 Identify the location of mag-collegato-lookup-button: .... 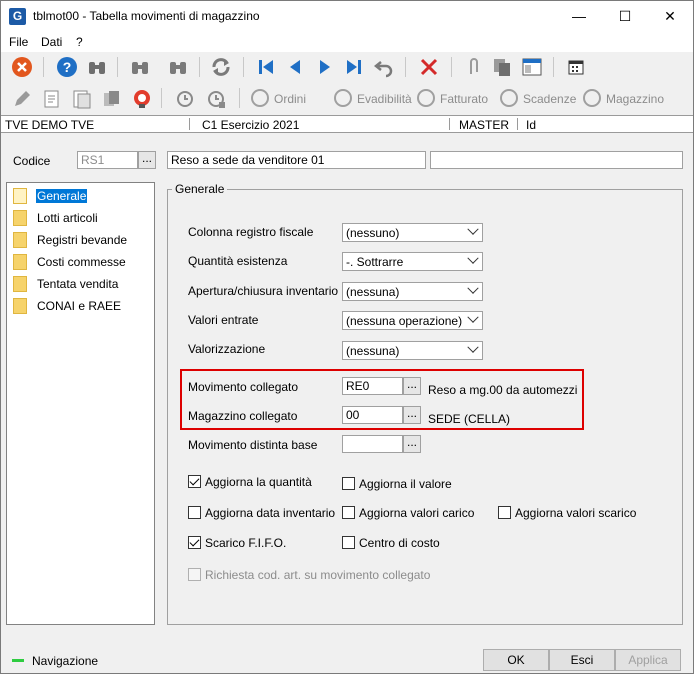
(412, 415).